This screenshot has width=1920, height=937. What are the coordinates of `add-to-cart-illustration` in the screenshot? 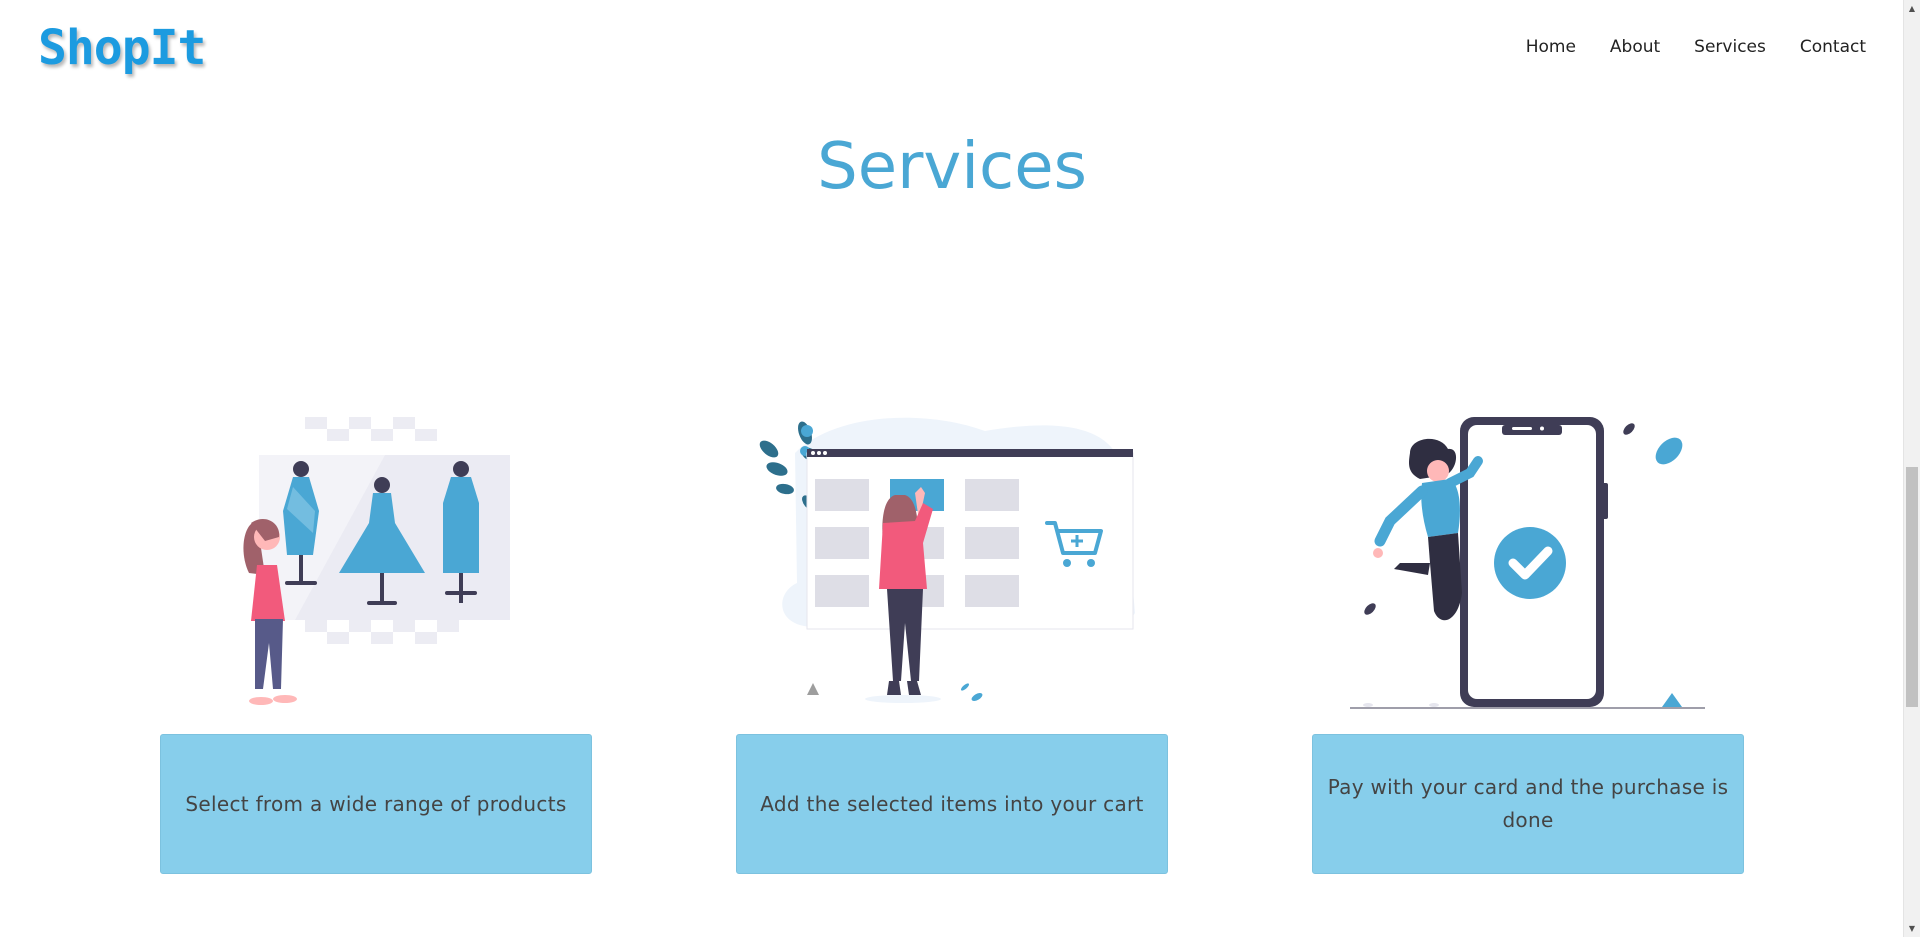 It's located at (947, 560).